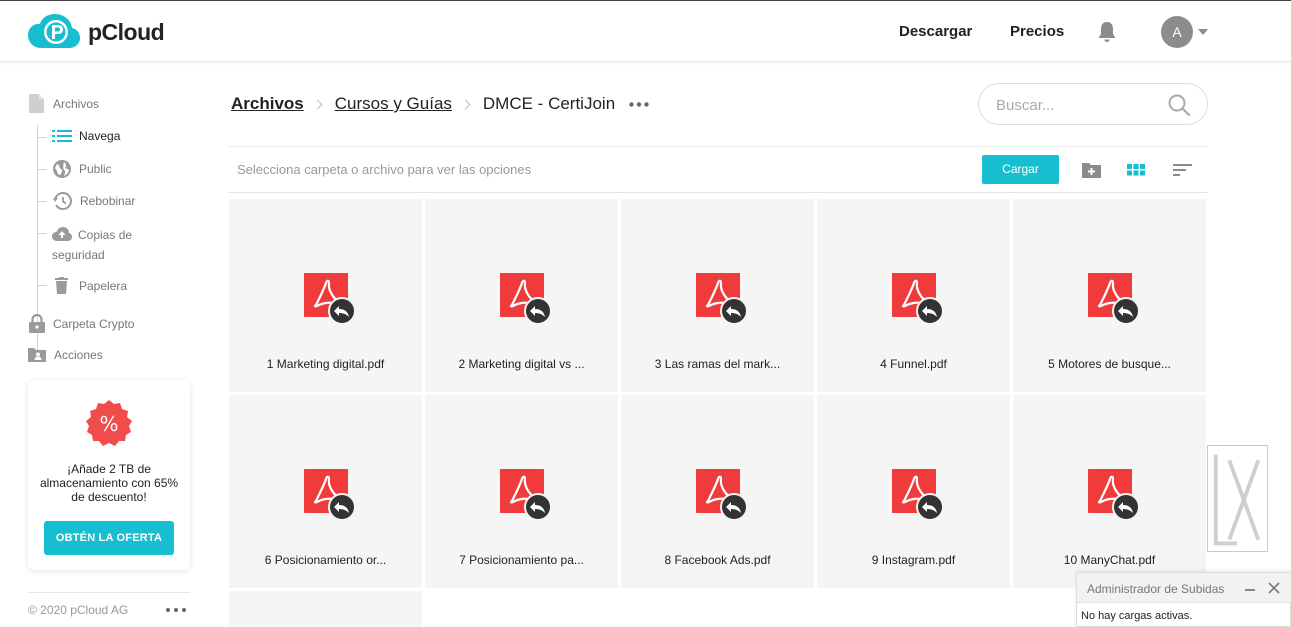 Image resolution: width=1291 pixels, height=627 pixels. Describe the element at coordinates (325, 364) in the screenshot. I see `file-name: 1 Marketing digital.pdf` at that location.